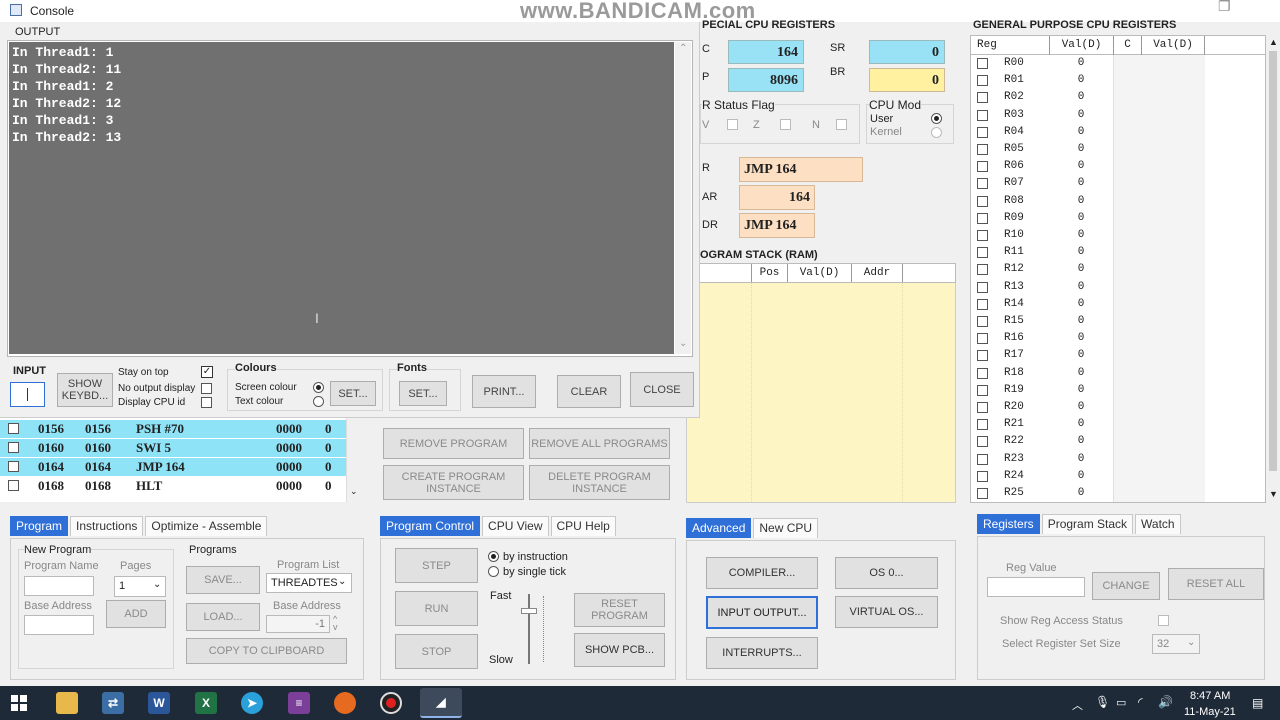  I want to click on battery-icon: ▭, so click(1121, 702).